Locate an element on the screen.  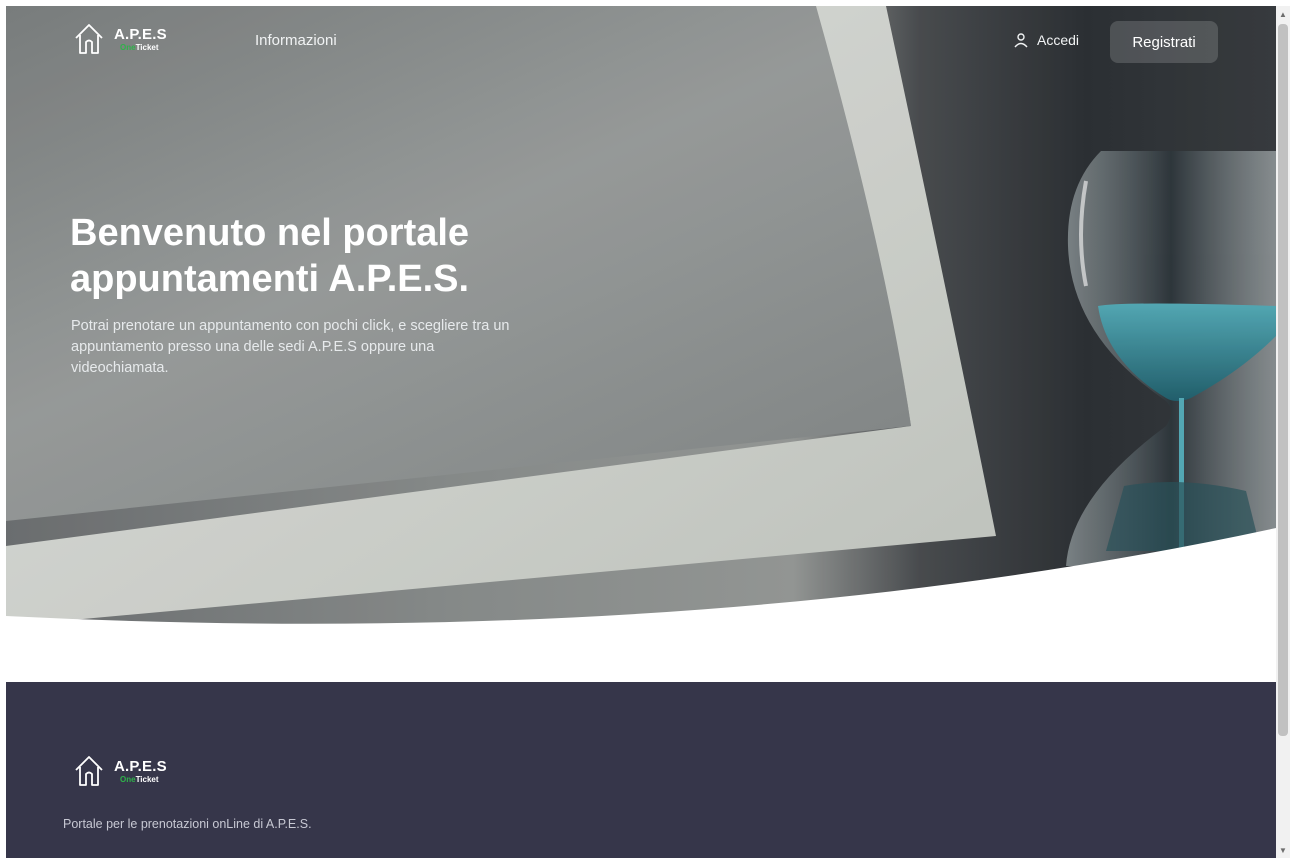
footer-brand-name: A.P.E.S is located at coordinates (140, 766).